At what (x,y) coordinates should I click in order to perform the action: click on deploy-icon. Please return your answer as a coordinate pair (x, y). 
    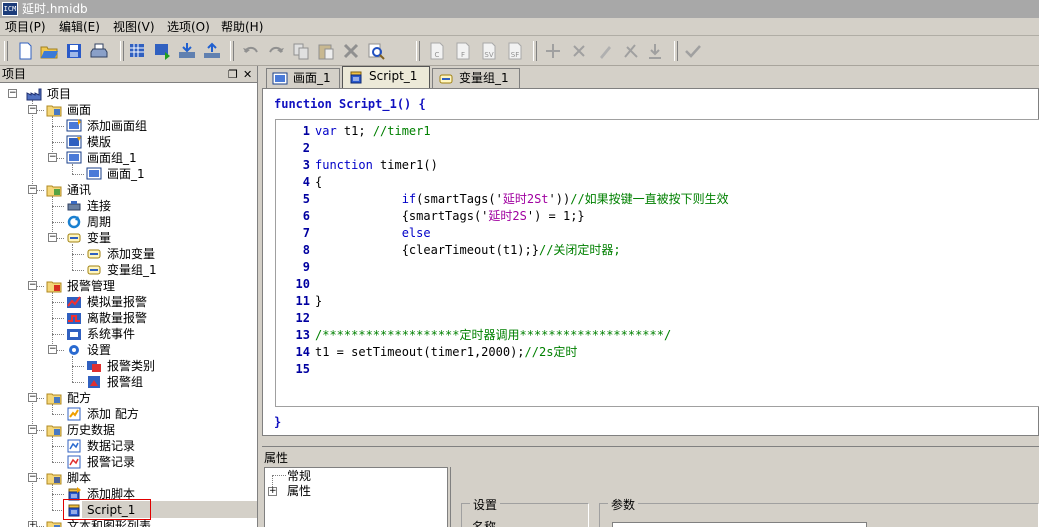
    Looking at the image, I should click on (212, 51).